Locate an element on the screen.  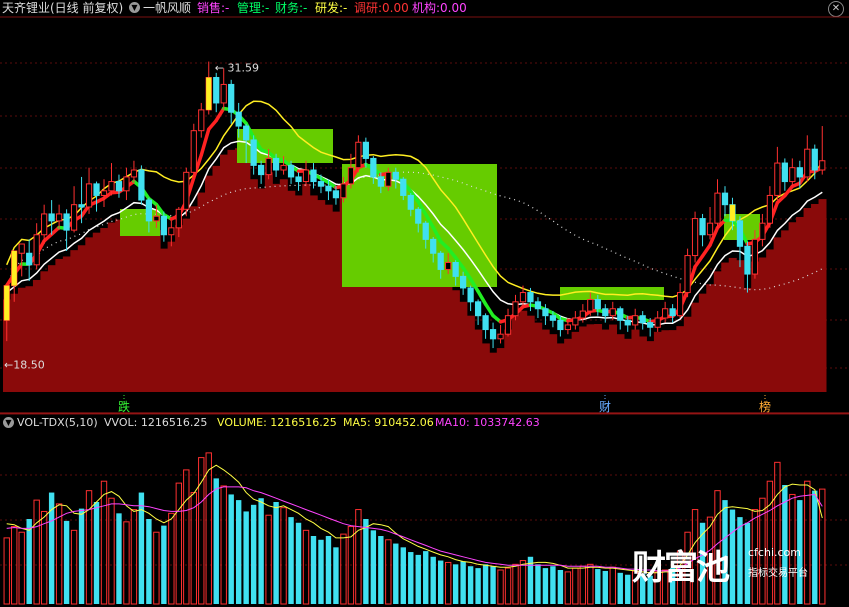
volume-menu-icon: ▼ is located at coordinates (8, 422).